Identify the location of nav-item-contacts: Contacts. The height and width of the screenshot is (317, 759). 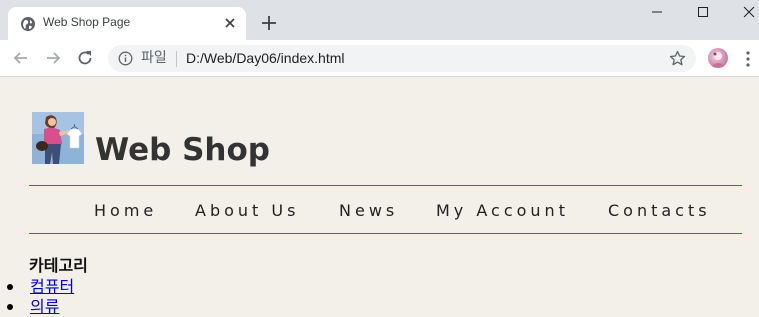
(659, 211).